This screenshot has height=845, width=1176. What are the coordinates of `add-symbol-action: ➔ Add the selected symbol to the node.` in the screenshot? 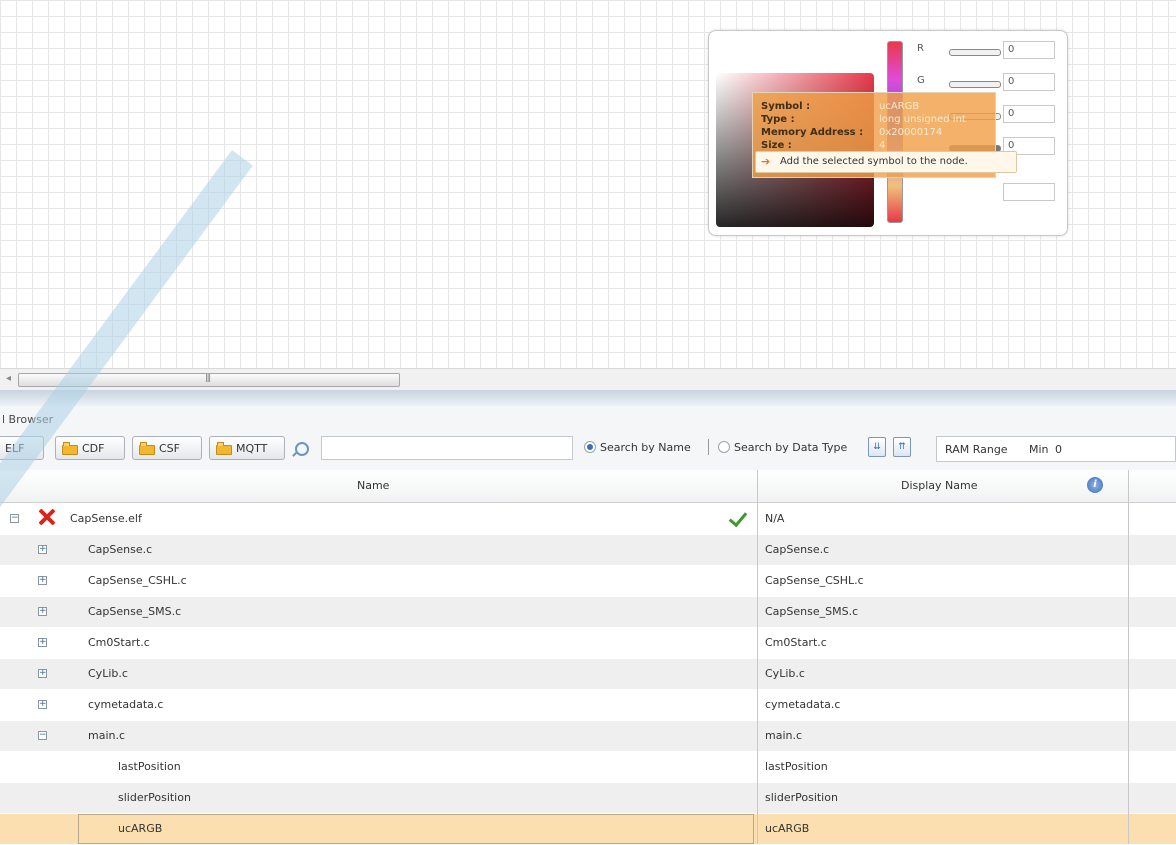 It's located at (886, 162).